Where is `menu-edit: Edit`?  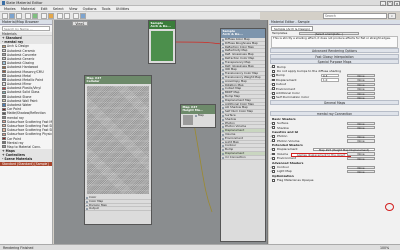
menu-edit: Edit is located at coordinates (44, 9).